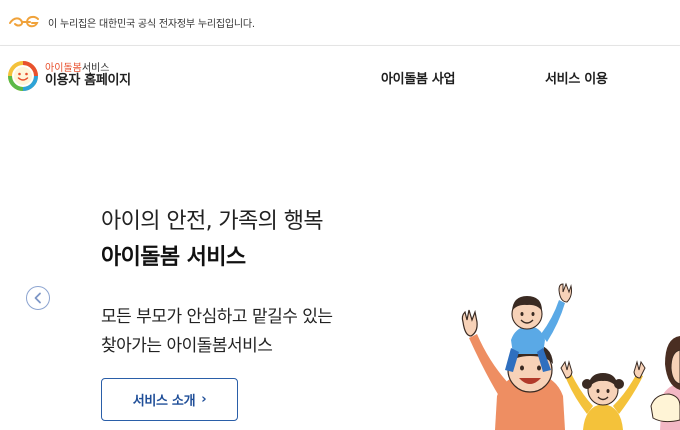 The height and width of the screenshot is (430, 680). What do you see at coordinates (88, 81) in the screenshot?
I see `brand-subtitle: 이용자 홈페이지` at bounding box center [88, 81].